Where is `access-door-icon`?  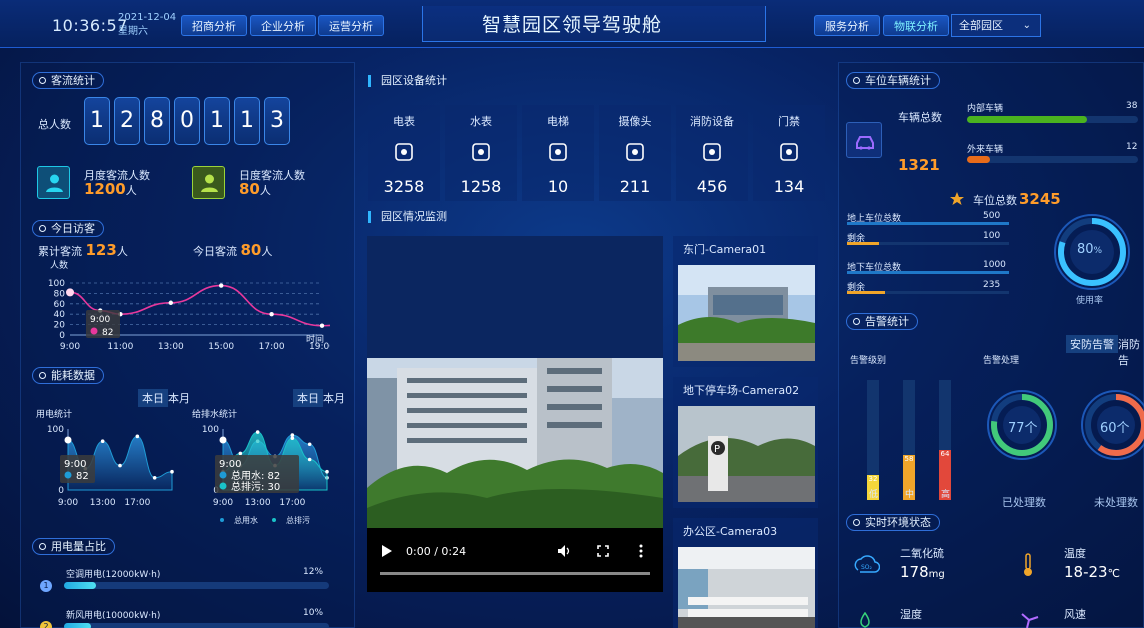
access-door-icon is located at coordinates (789, 152).